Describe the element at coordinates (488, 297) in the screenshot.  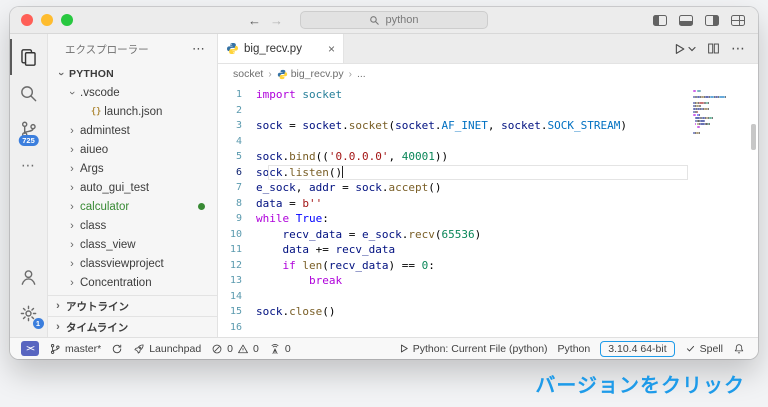
I see `code-line-14: 14` at that location.